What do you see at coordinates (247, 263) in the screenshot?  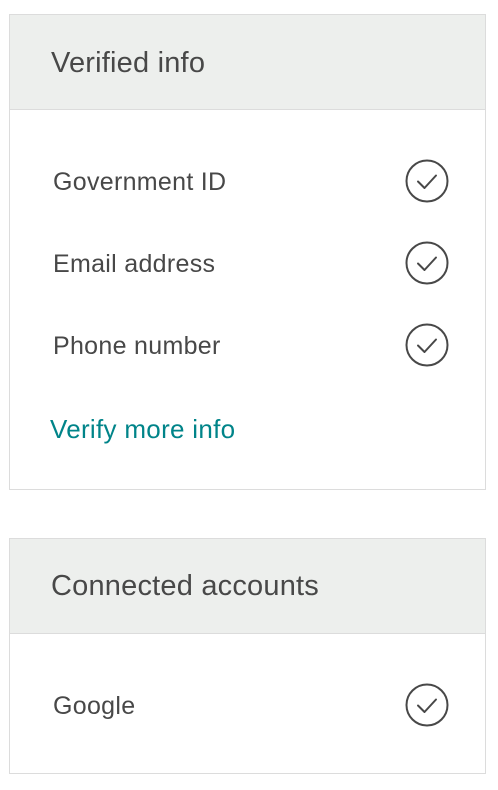 I see `verified-item-email-address: Email address` at bounding box center [247, 263].